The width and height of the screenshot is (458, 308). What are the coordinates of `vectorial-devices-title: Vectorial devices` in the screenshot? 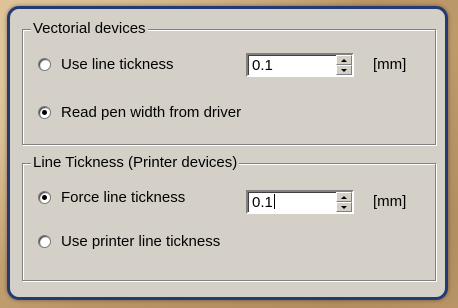 It's located at (89, 29).